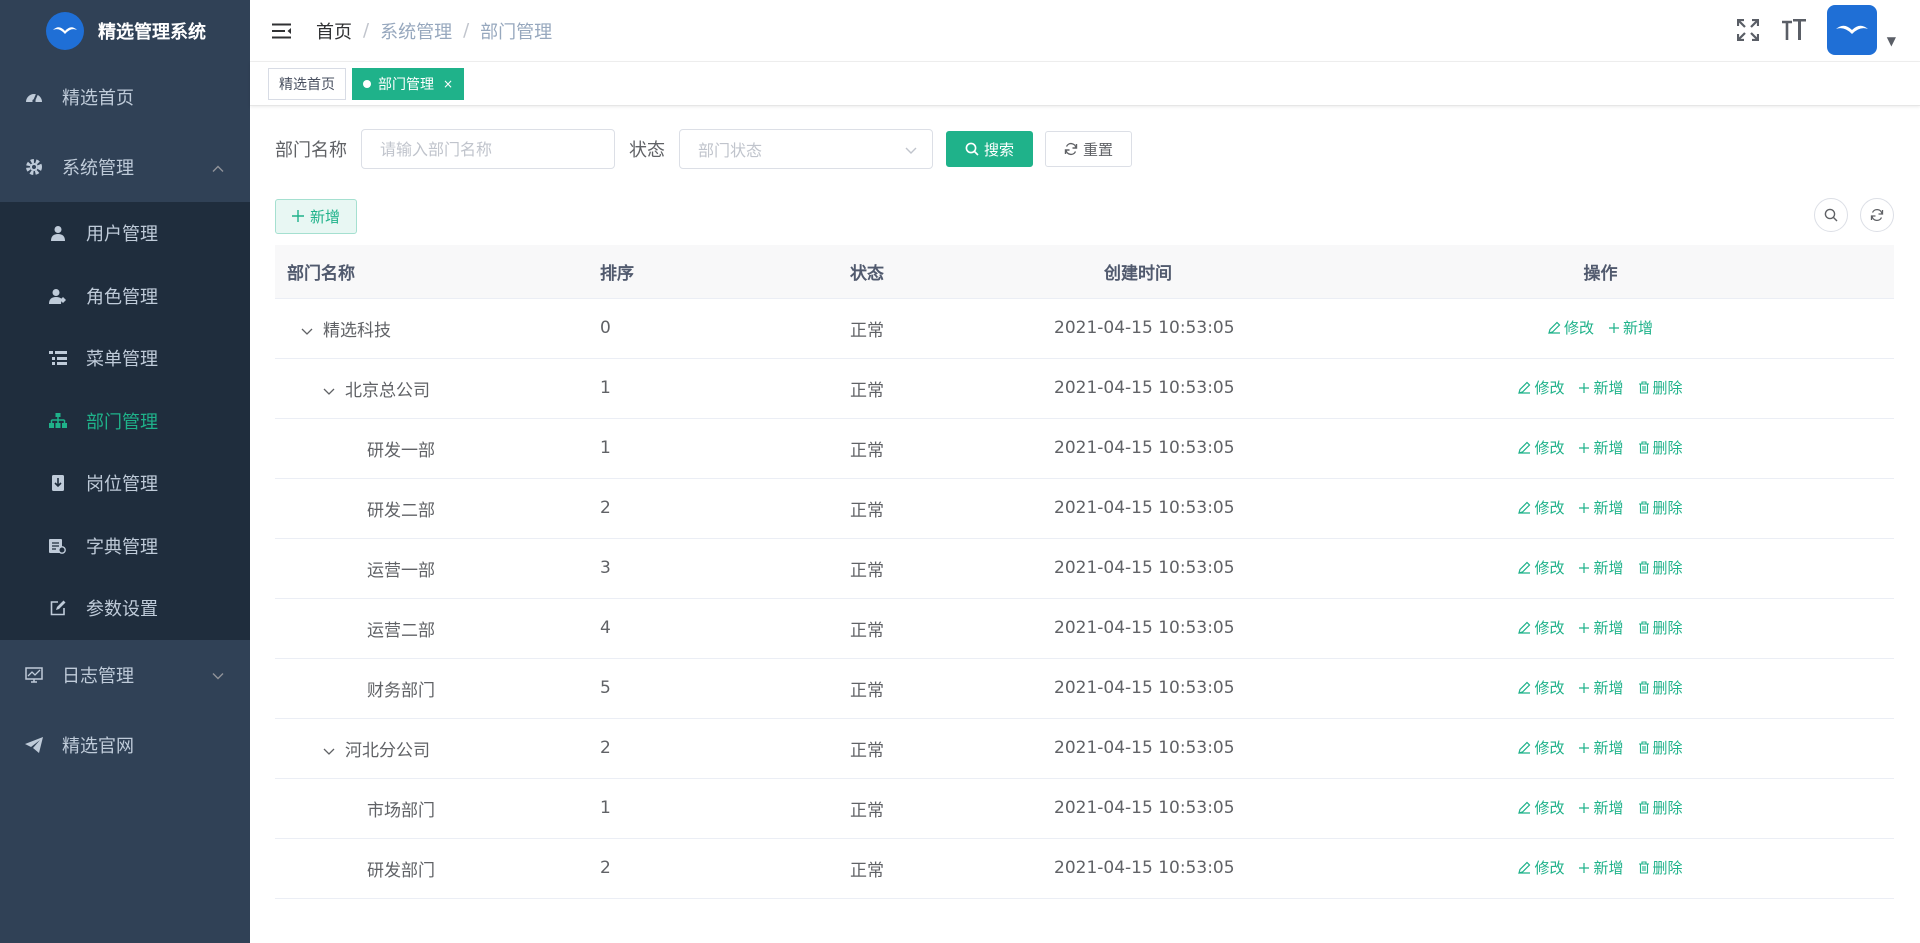  What do you see at coordinates (437, 628) in the screenshot?
I see `cell-dept-name: 运营二部` at bounding box center [437, 628].